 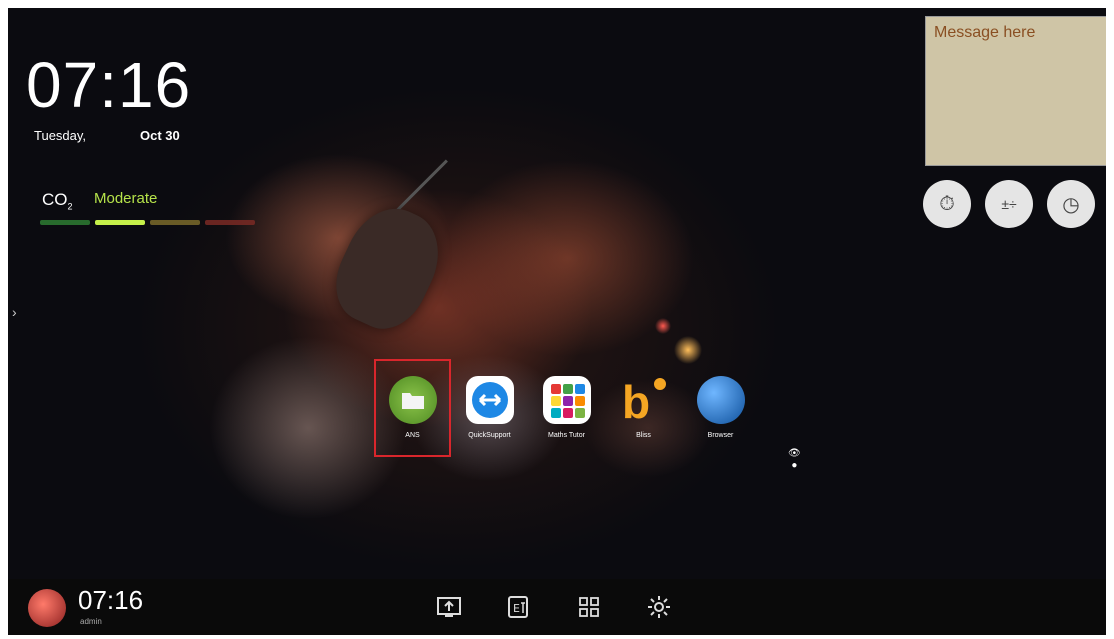 What do you see at coordinates (126, 198) in the screenshot?
I see `co2-status: Moderate` at bounding box center [126, 198].